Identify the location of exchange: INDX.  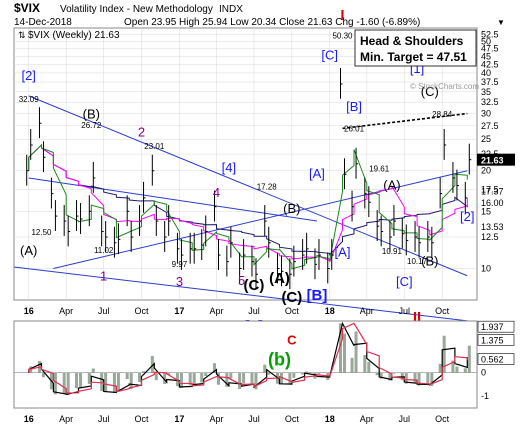
(231, 9).